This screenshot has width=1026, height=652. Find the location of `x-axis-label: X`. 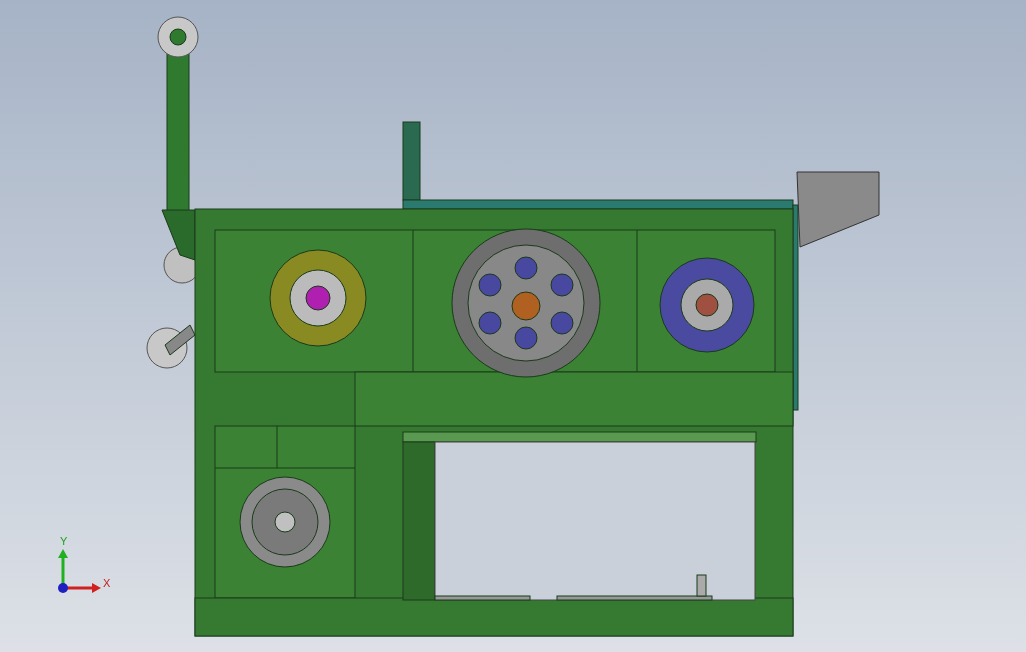

x-axis-label: X is located at coordinates (107, 583).